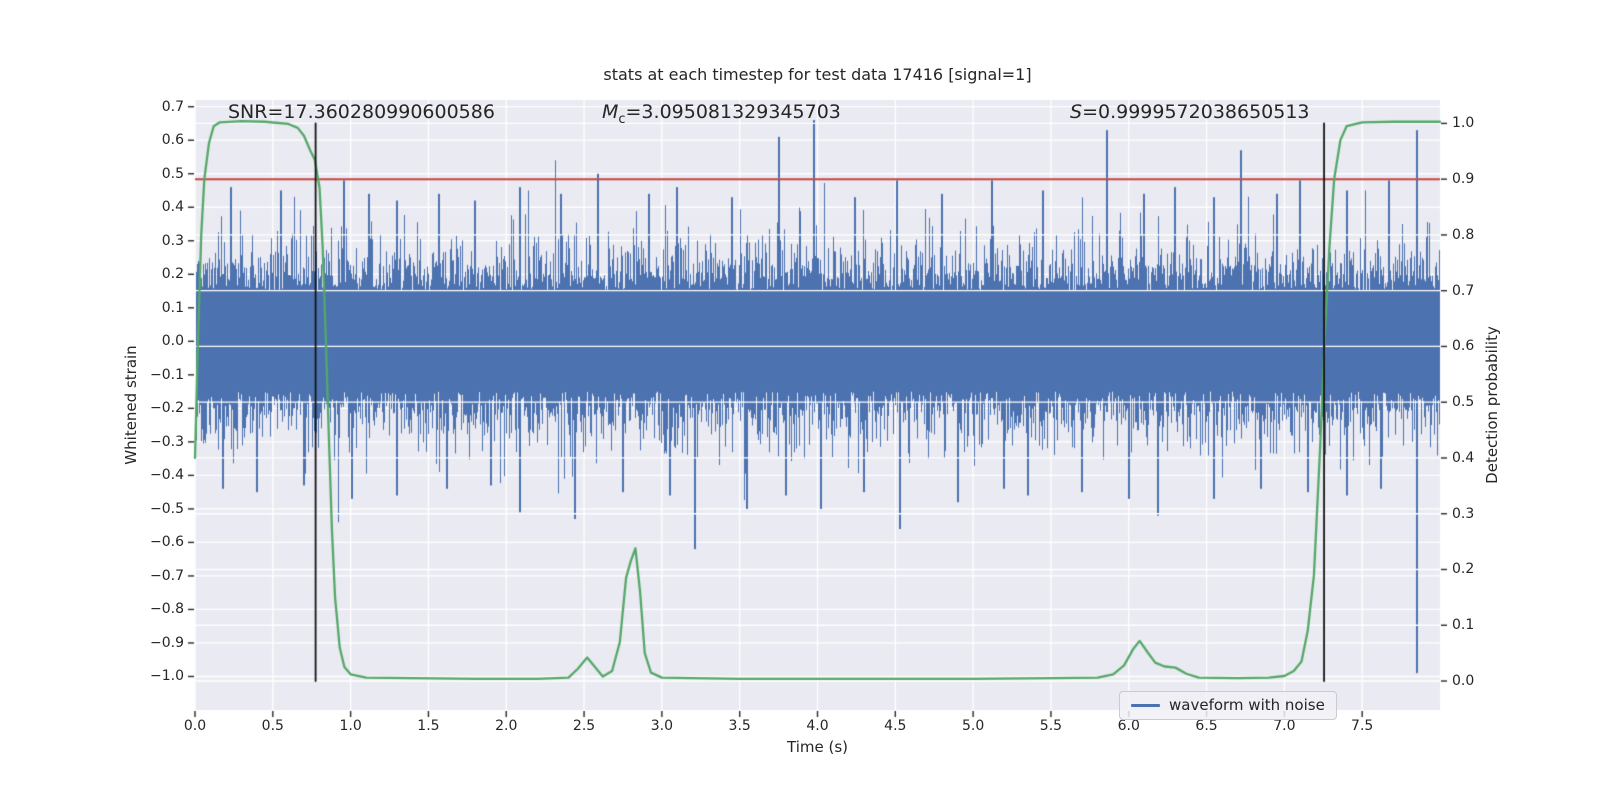 The height and width of the screenshot is (800, 1600). What do you see at coordinates (1463, 123) in the screenshot?
I see `y-tick-label-right: 1.0` at bounding box center [1463, 123].